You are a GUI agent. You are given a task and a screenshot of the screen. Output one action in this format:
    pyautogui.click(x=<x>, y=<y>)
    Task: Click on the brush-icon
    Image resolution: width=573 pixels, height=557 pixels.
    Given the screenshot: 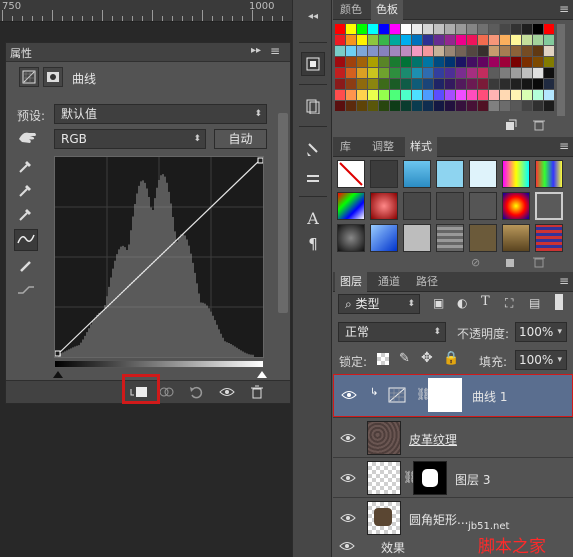 What is the action you would take?
    pyautogui.click(x=313, y=150)
    